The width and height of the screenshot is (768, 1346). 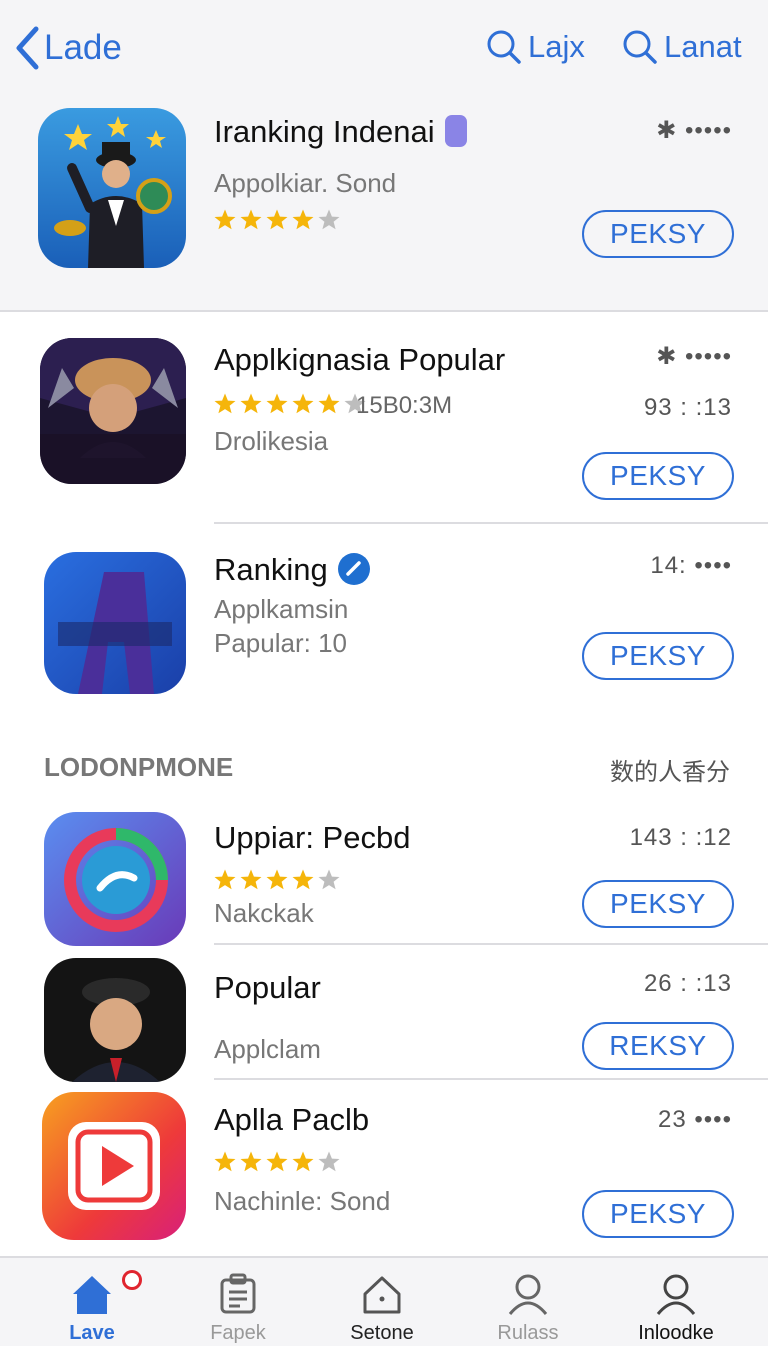 I want to click on tab-bar: Lave Fapek Setone Rulass Inloodke, so click(x=384, y=1301).